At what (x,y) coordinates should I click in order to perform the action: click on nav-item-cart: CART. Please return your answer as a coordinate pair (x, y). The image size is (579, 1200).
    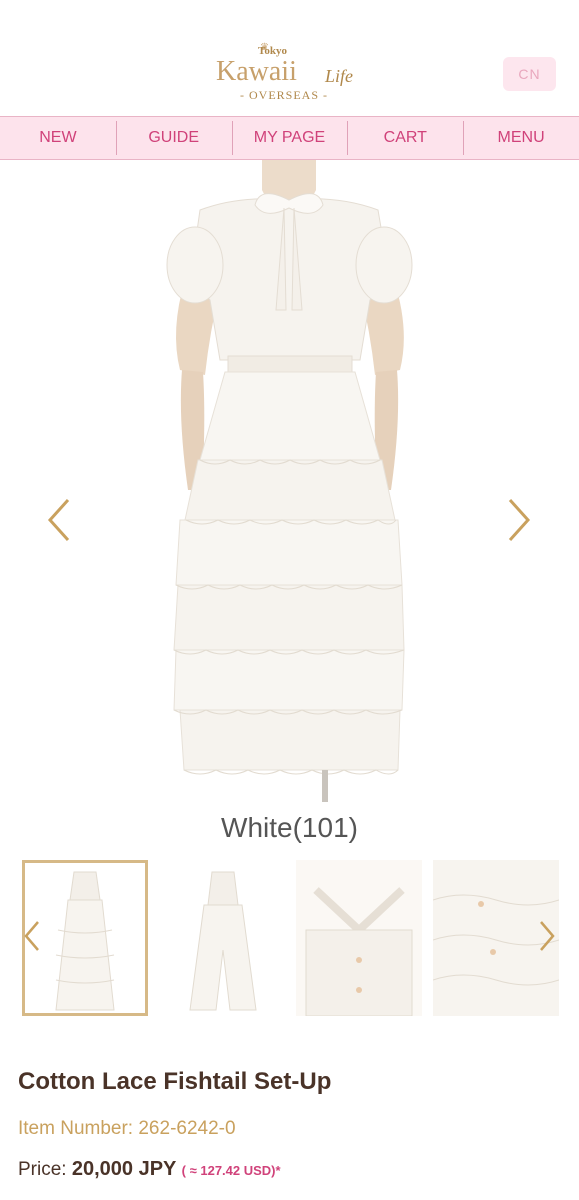
    Looking at the image, I should click on (405, 138).